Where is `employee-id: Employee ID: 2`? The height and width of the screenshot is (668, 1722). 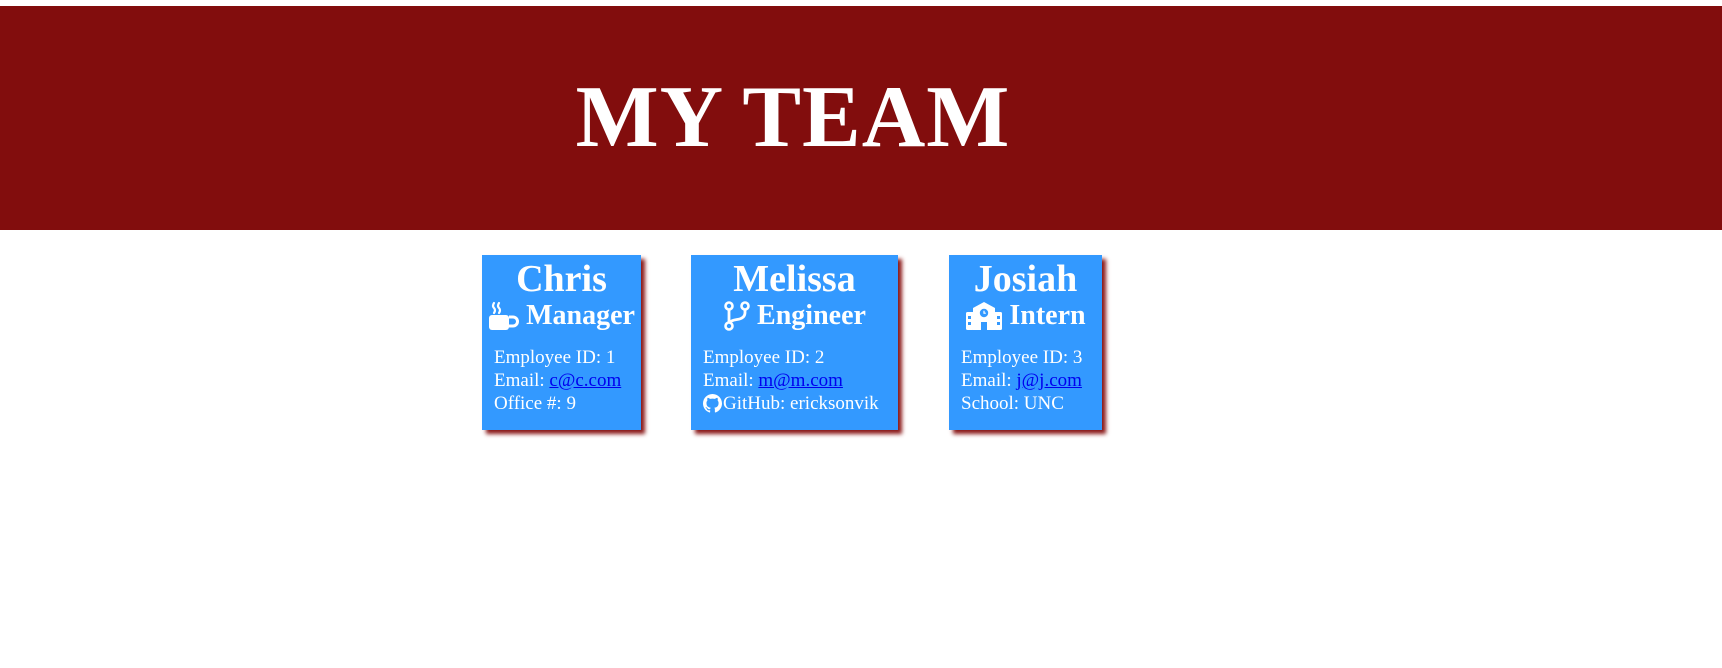
employee-id: Employee ID: 2 is located at coordinates (764, 357).